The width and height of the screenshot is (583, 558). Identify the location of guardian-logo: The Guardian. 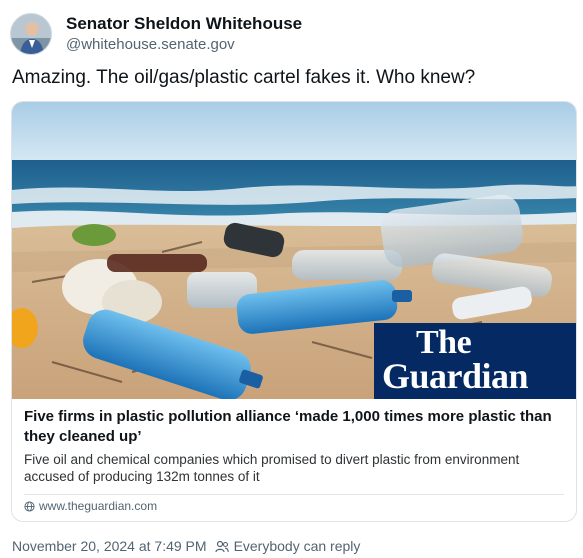
(475, 361).